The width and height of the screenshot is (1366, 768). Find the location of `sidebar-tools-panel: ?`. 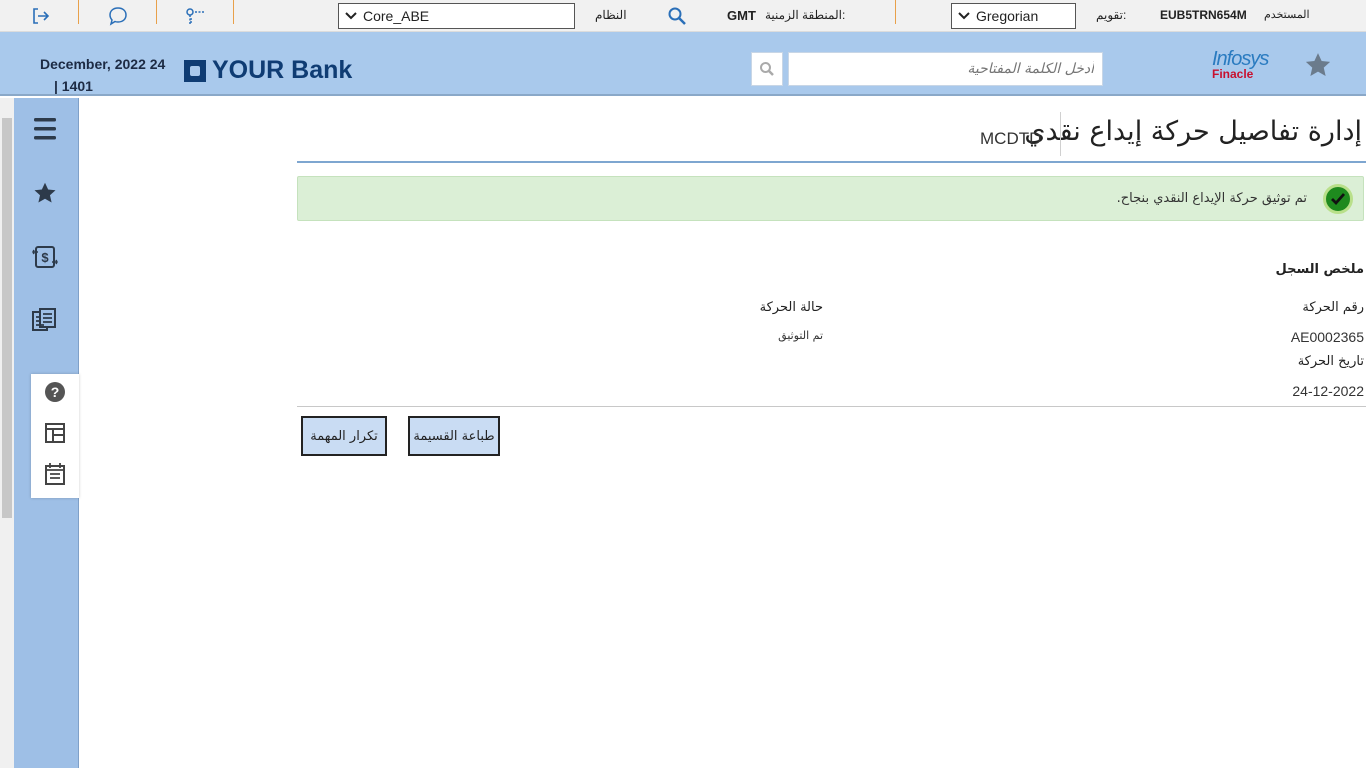

sidebar-tools-panel: ? is located at coordinates (55, 436).